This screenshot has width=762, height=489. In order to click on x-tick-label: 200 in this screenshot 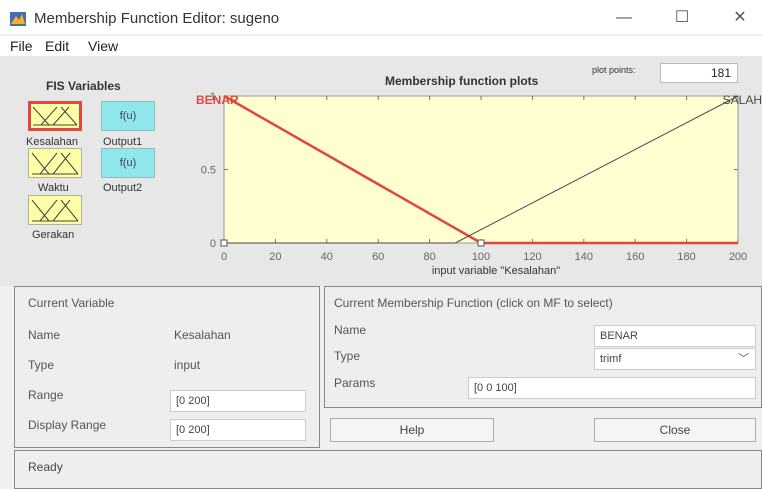, I will do `click(738, 257)`.